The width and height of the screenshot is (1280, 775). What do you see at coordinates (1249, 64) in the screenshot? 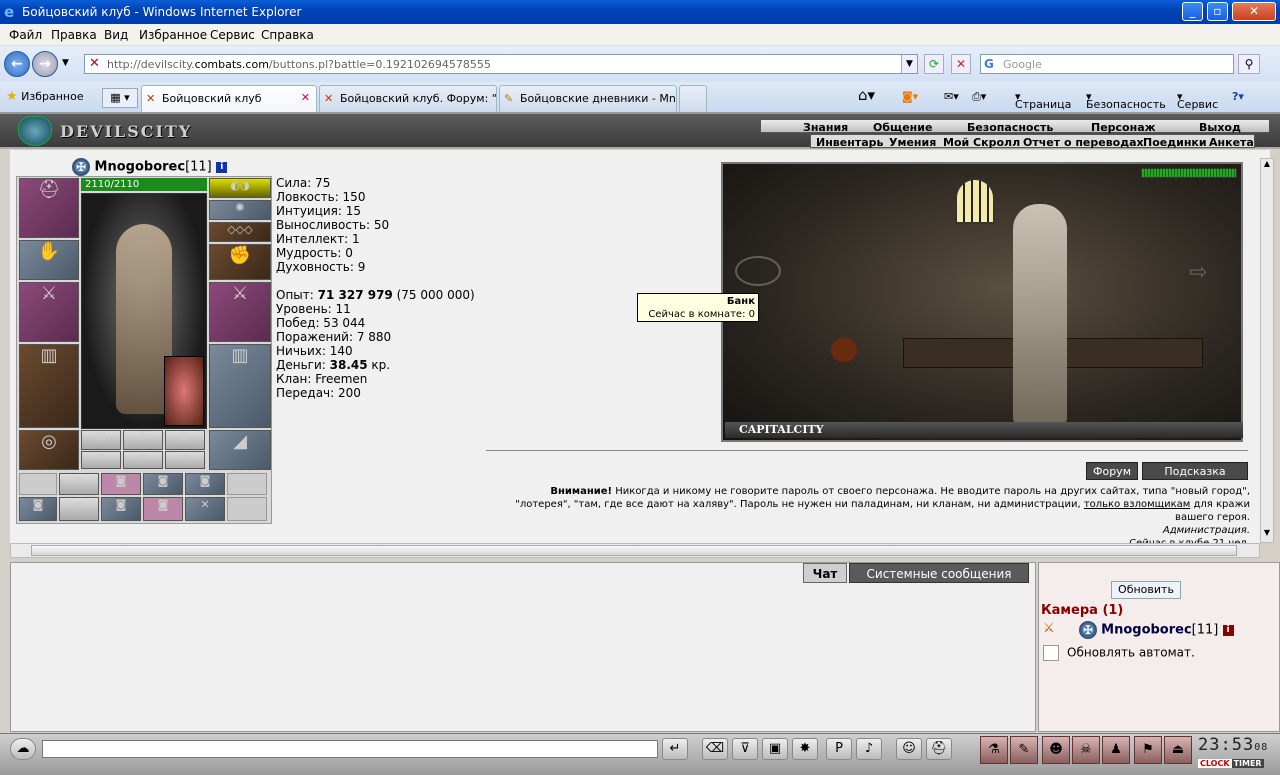
I see `search-icon: ⚲` at bounding box center [1249, 64].